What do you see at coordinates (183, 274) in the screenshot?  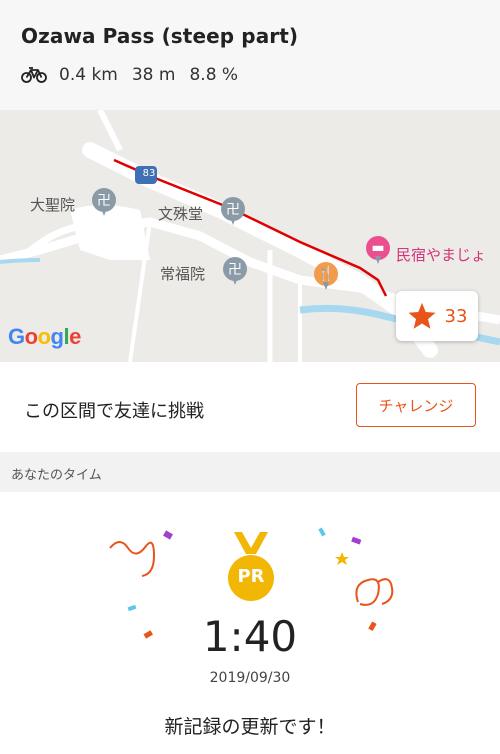 I see `place-label-jofukuin: 常福院` at bounding box center [183, 274].